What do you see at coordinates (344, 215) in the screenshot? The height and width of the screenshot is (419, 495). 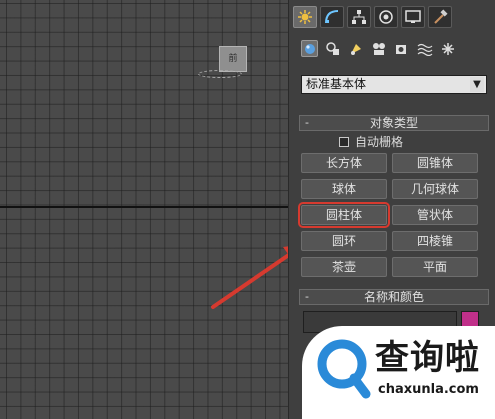 I see `cylinder-button: 圆柱体` at bounding box center [344, 215].